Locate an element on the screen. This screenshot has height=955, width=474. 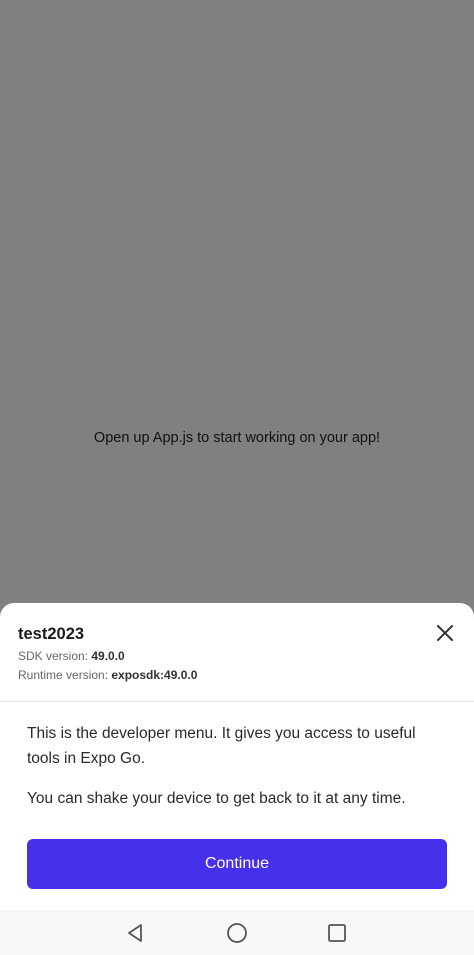
recents-square-icon is located at coordinates (337, 933).